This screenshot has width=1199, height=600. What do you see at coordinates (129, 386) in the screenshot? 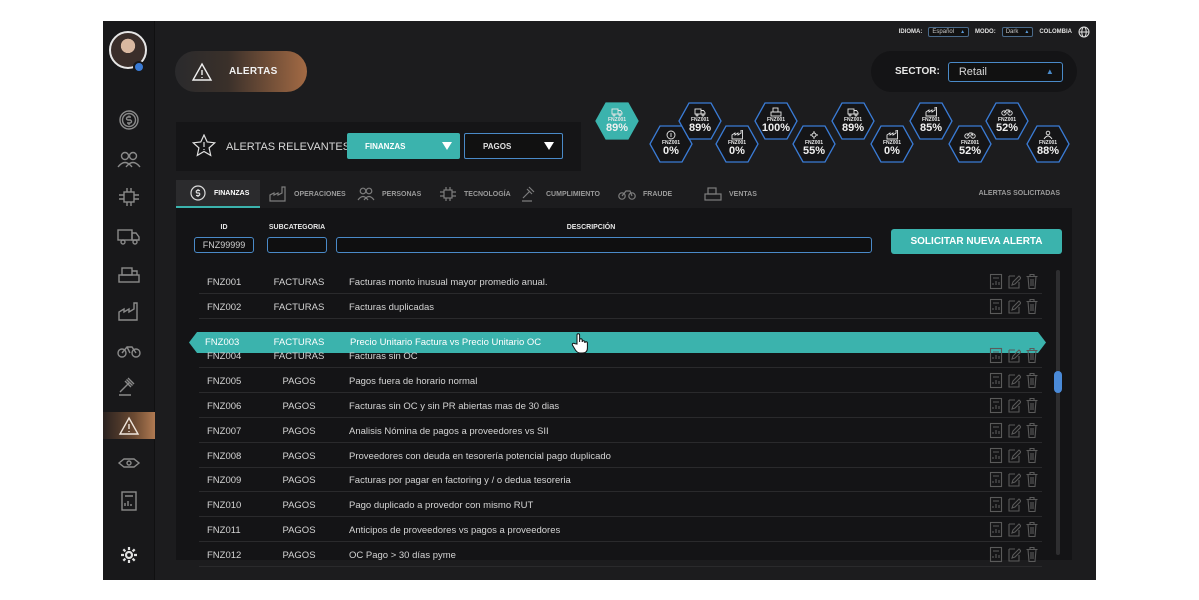
I see `gavel-icon` at bounding box center [129, 386].